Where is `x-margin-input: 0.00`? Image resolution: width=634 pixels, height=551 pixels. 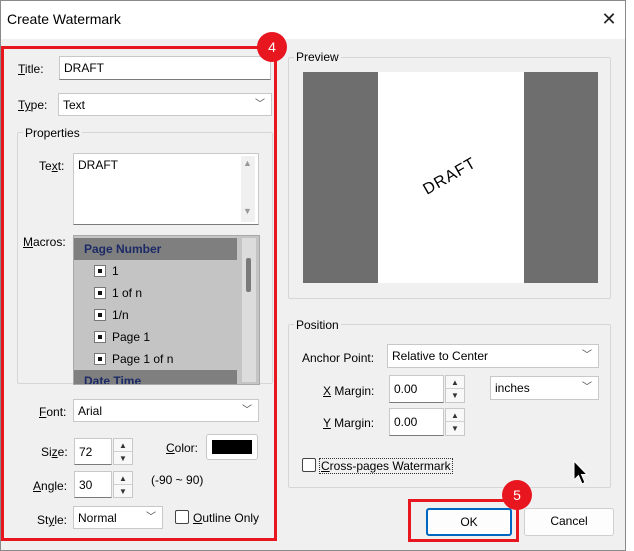 x-margin-input: 0.00 is located at coordinates (416, 389).